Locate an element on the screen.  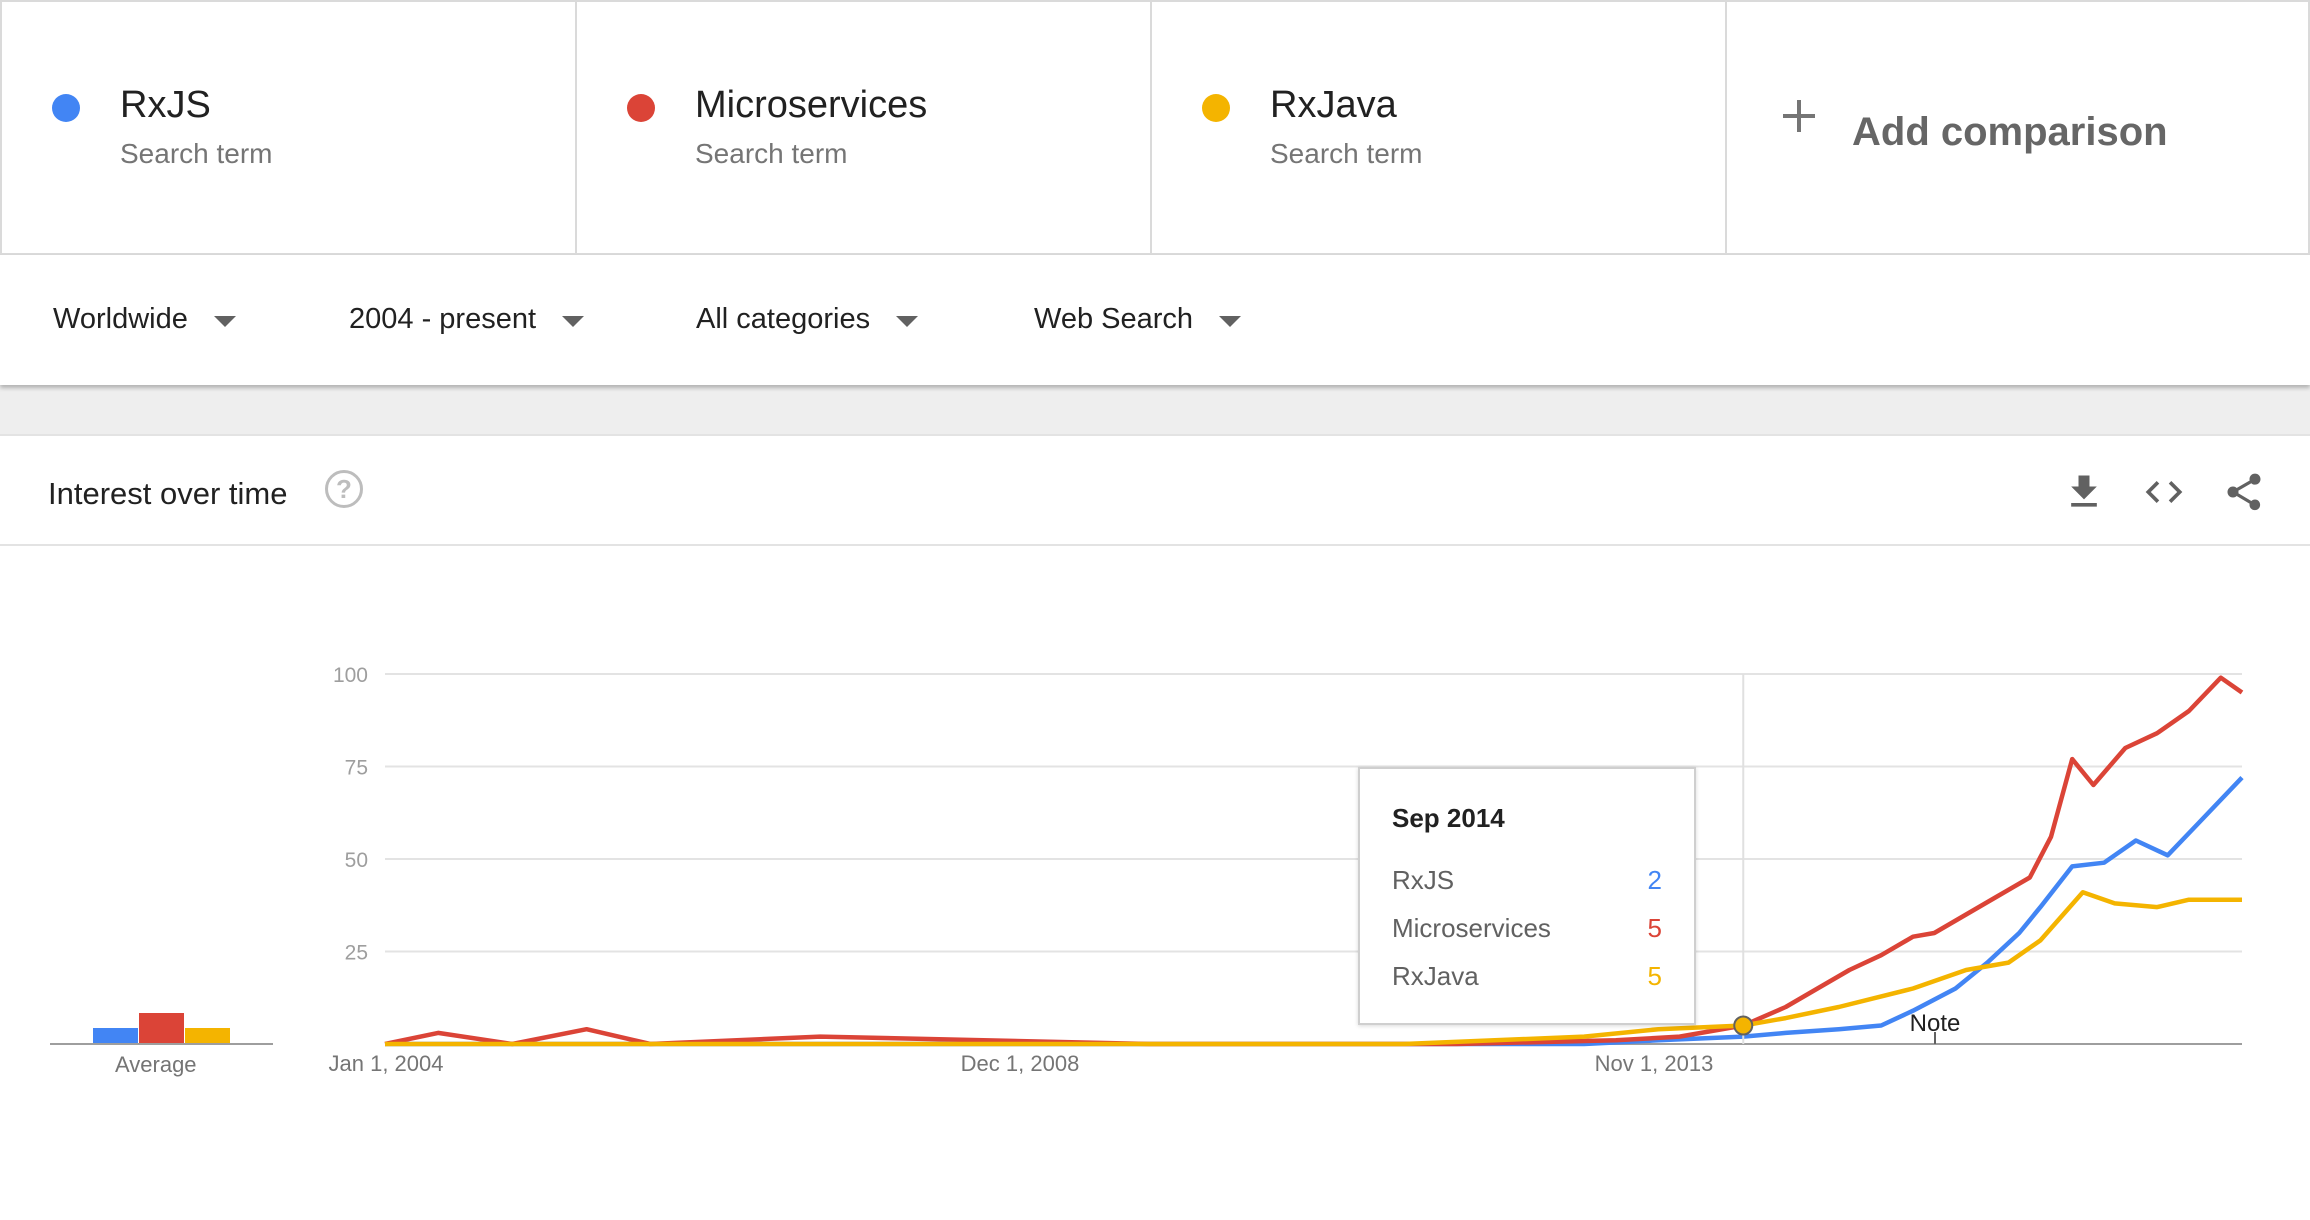
tooltip-row-microservices: Microservices 5 is located at coordinates (1527, 928).